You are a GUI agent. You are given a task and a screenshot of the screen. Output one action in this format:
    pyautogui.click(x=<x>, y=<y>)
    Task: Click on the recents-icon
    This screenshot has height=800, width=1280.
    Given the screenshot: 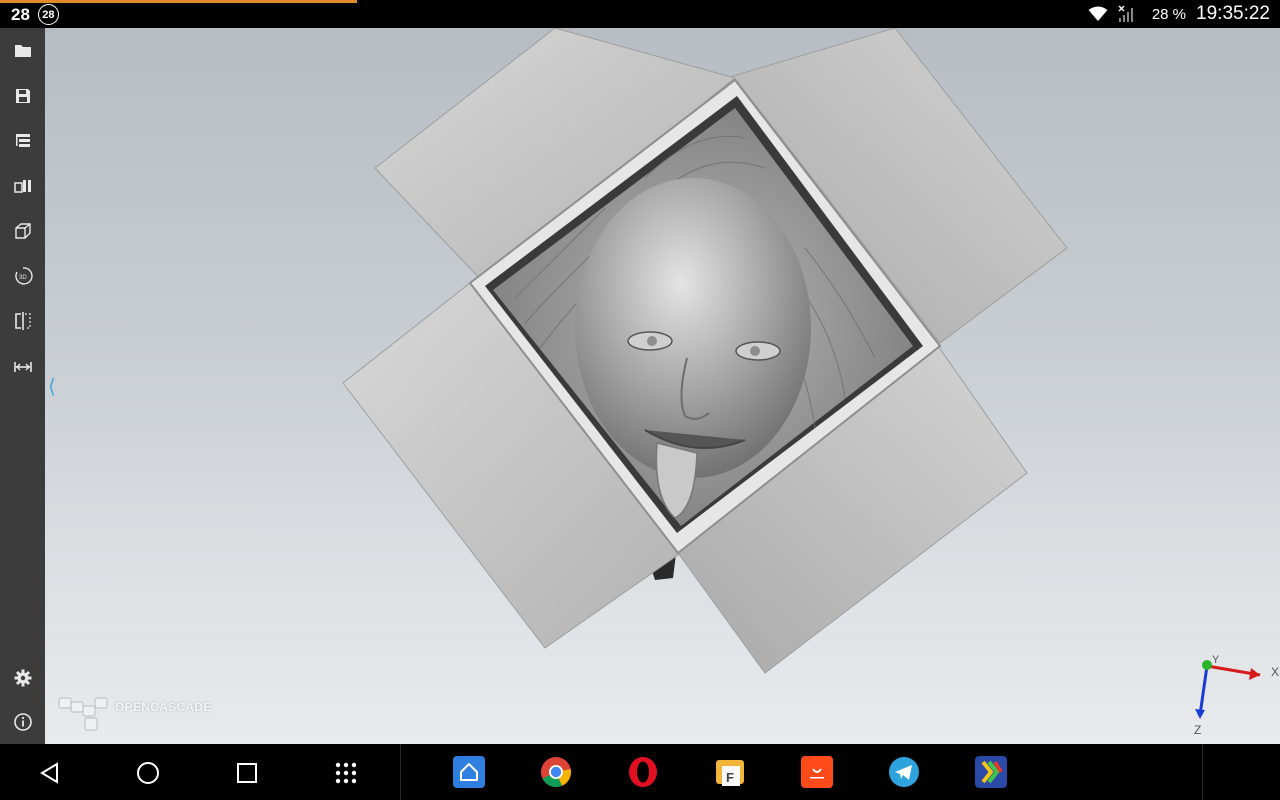 What is the action you would take?
    pyautogui.click(x=247, y=773)
    